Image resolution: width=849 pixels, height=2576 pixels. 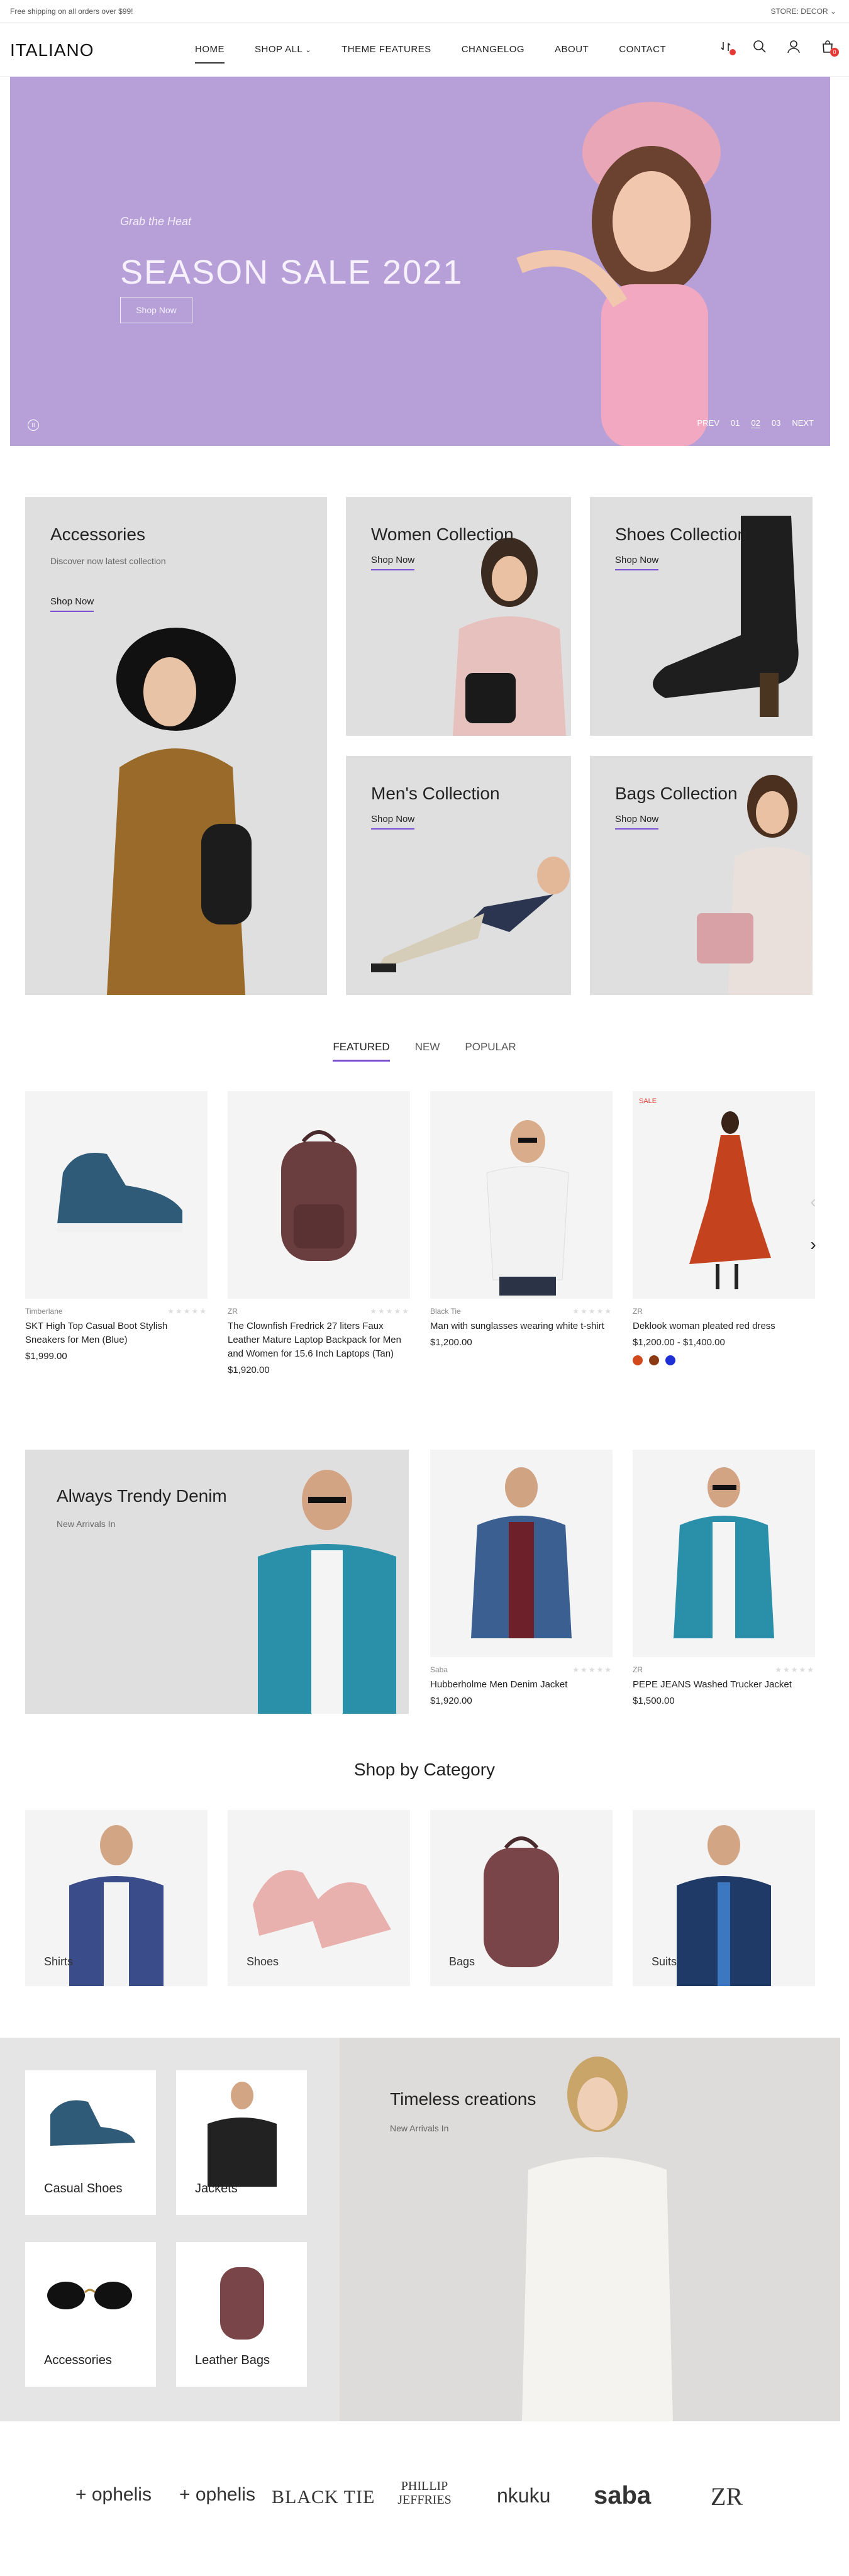 I want to click on nav-theme-features: THEME FEATURES, so click(x=386, y=54).